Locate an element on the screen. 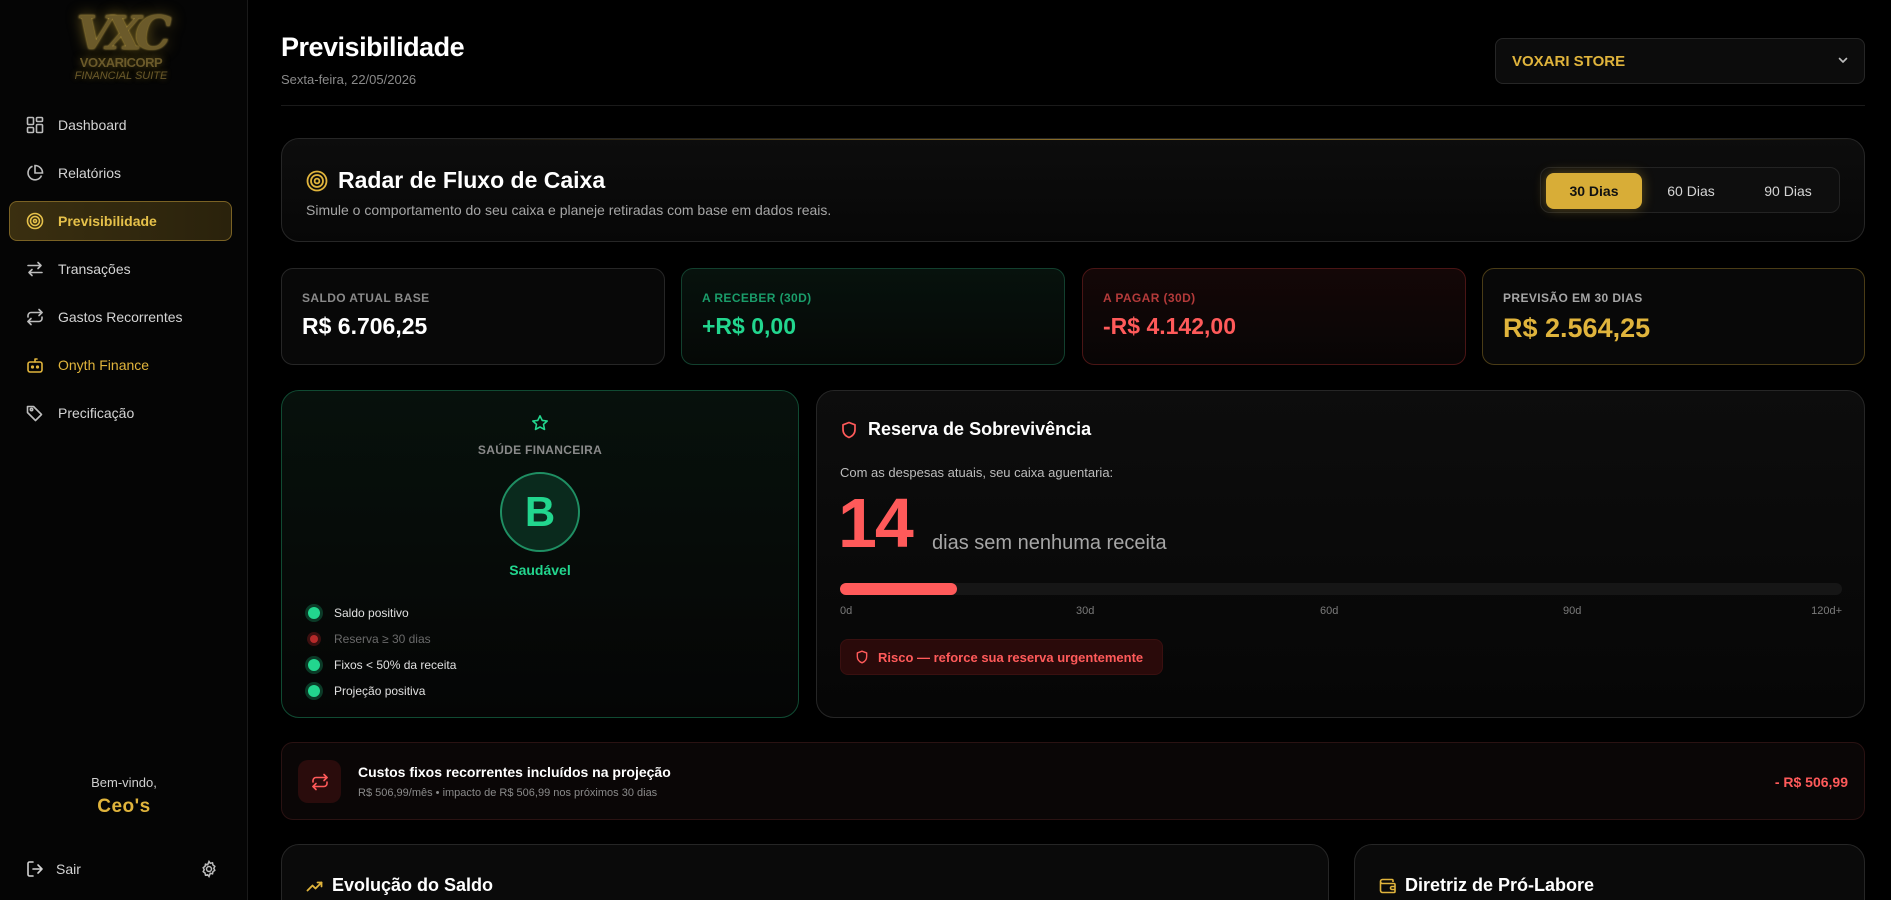 This screenshot has width=1891, height=900. sidebar-item-previsibilidade: Previsibilidade is located at coordinates (120, 221).